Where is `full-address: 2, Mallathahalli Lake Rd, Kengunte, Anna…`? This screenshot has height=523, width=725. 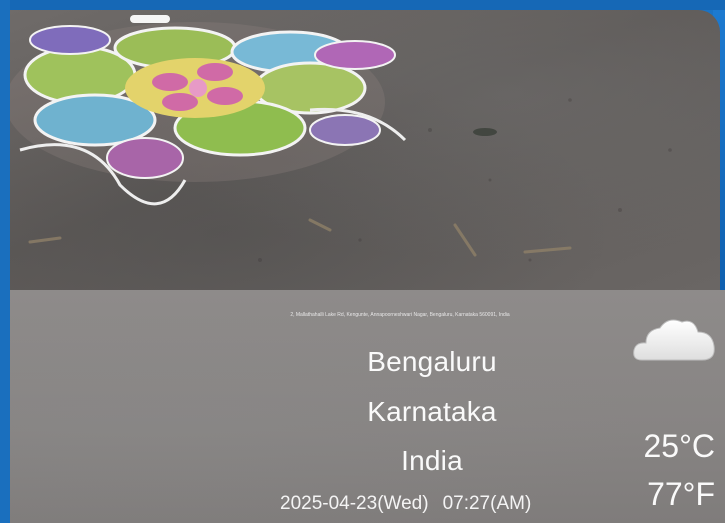
full-address: 2, Mallathahalli Lake Rd, Kengunte, Anna… is located at coordinates (400, 315).